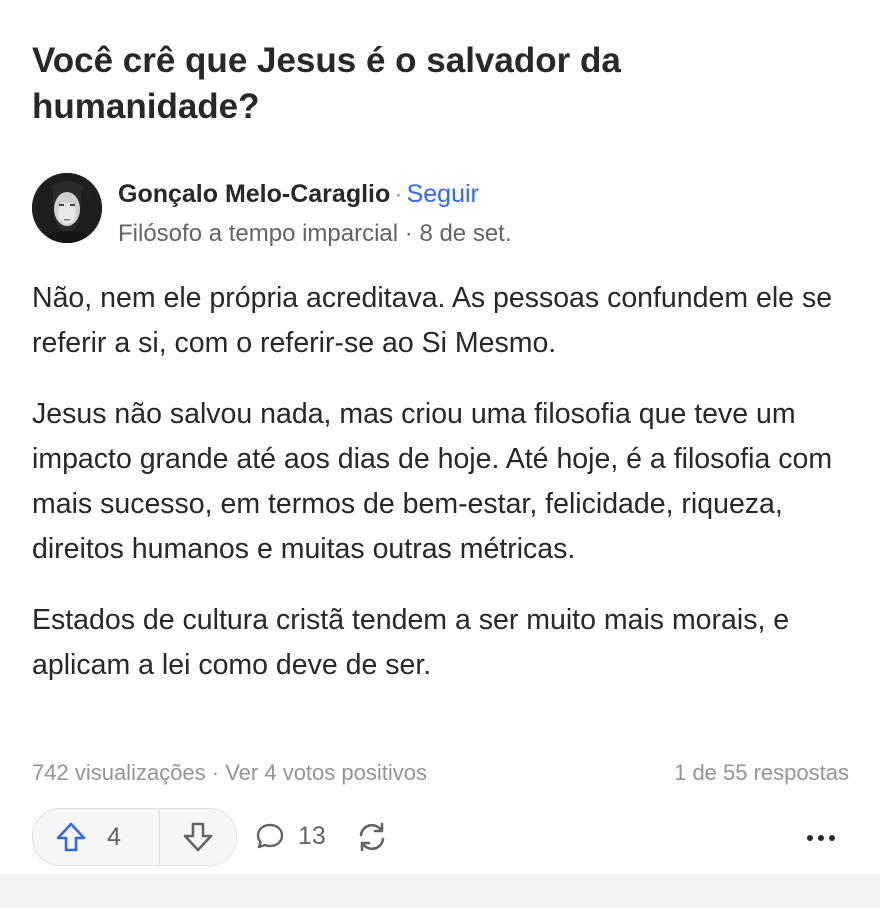  Describe the element at coordinates (114, 836) in the screenshot. I see `upvote-count: 4` at that location.